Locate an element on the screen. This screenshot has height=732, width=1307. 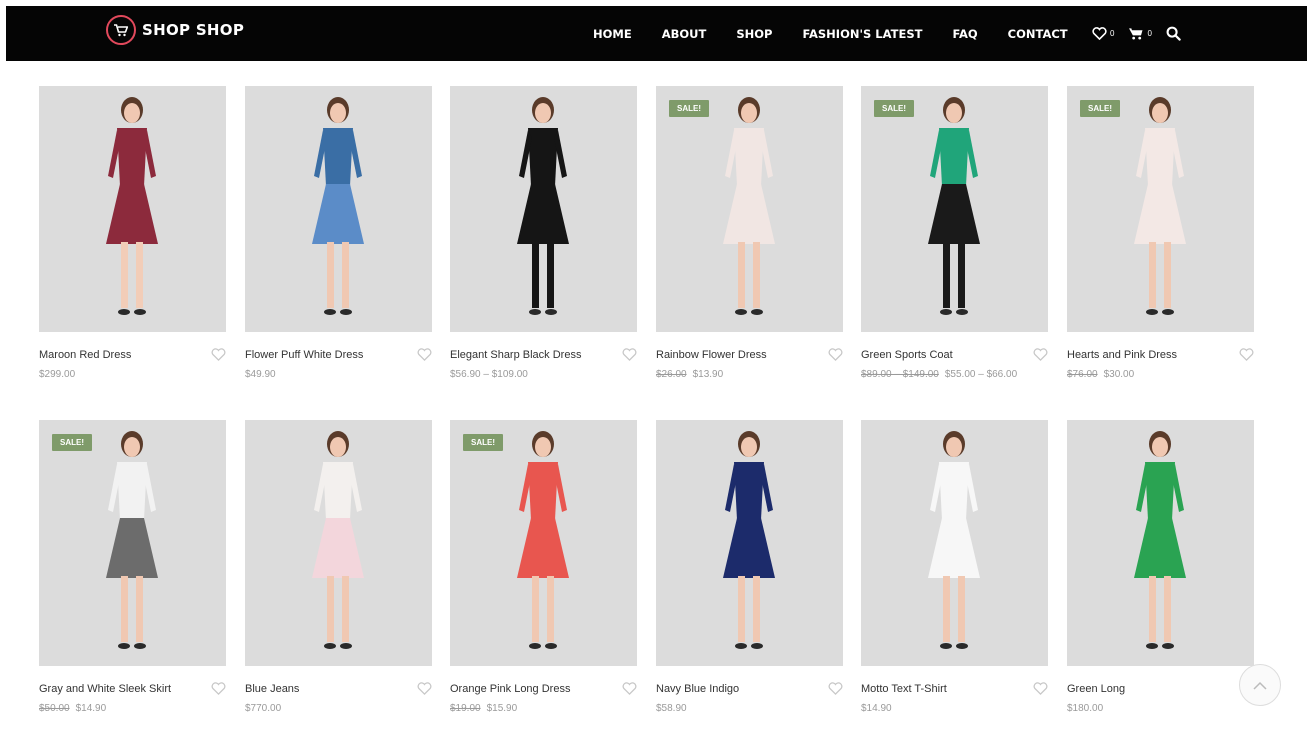
logo: SHOP SHOP is located at coordinates (175, 30).